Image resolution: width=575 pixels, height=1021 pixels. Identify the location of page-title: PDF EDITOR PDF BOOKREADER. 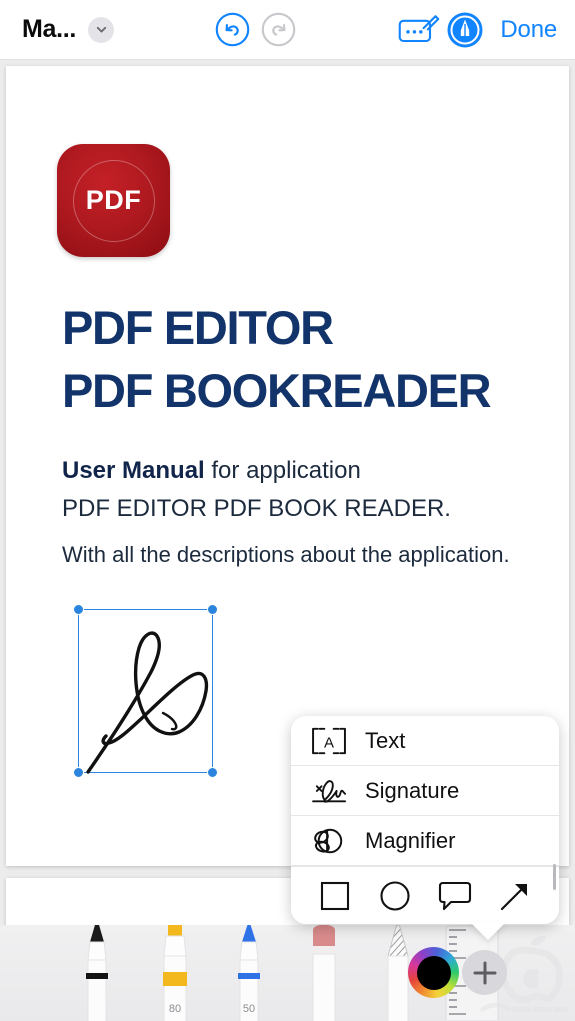
(302, 359).